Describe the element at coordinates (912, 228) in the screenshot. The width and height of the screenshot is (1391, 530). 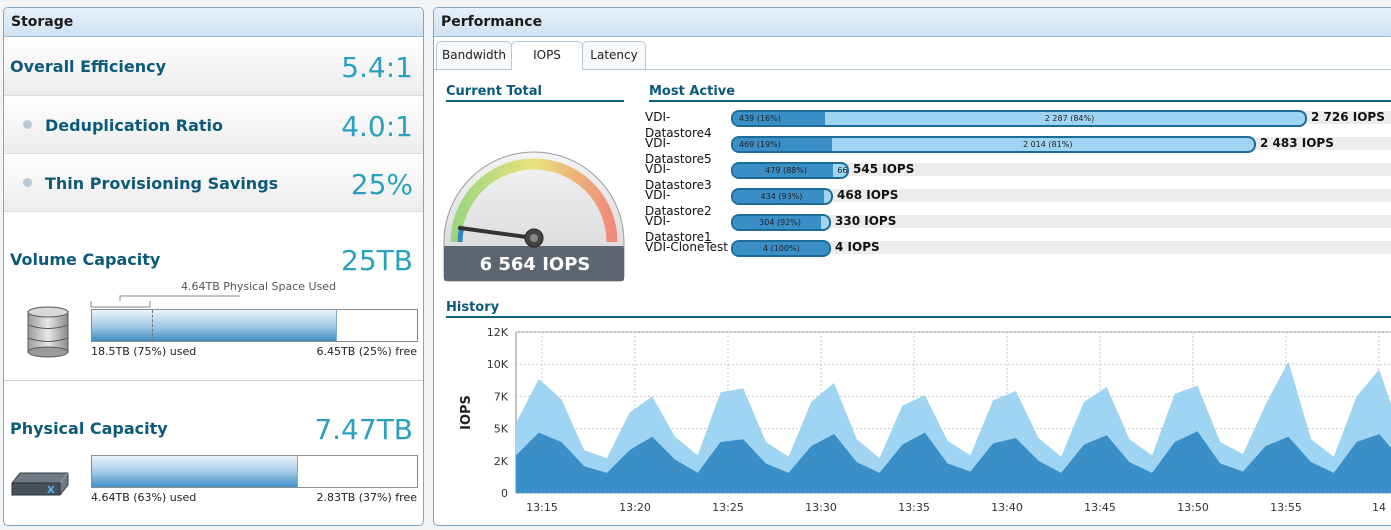
I see `most-active-row: VDI-Datastore1 304 (92%) 330 IOPS` at that location.